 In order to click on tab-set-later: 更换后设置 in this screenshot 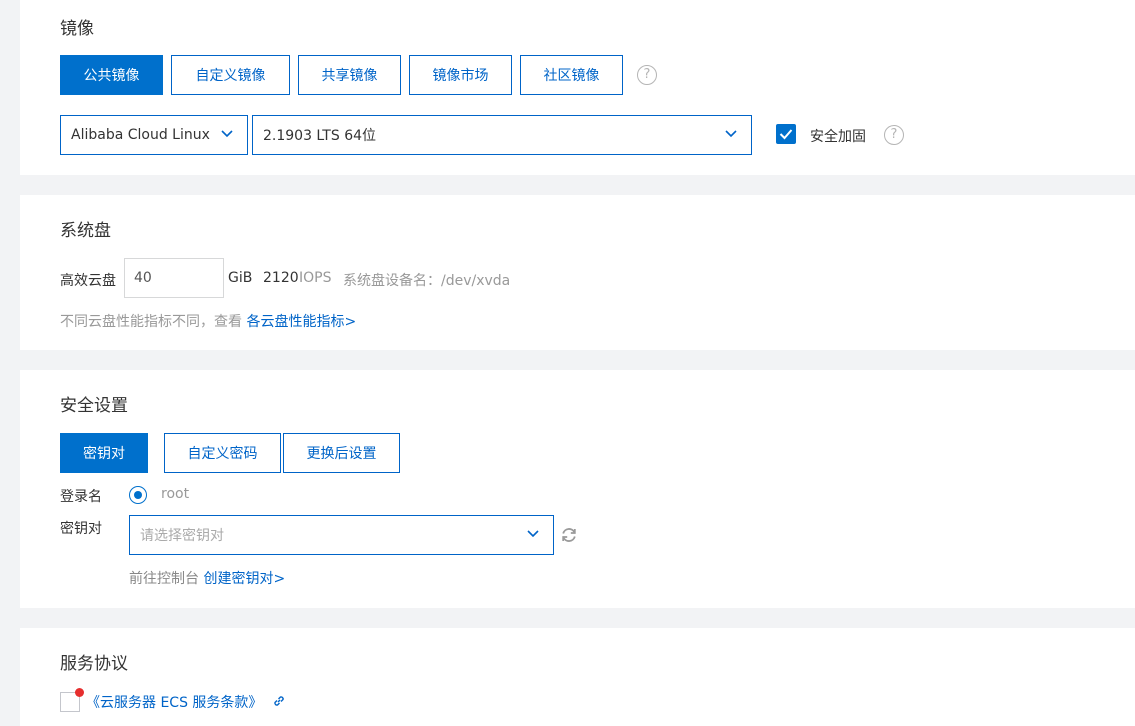, I will do `click(341, 453)`.